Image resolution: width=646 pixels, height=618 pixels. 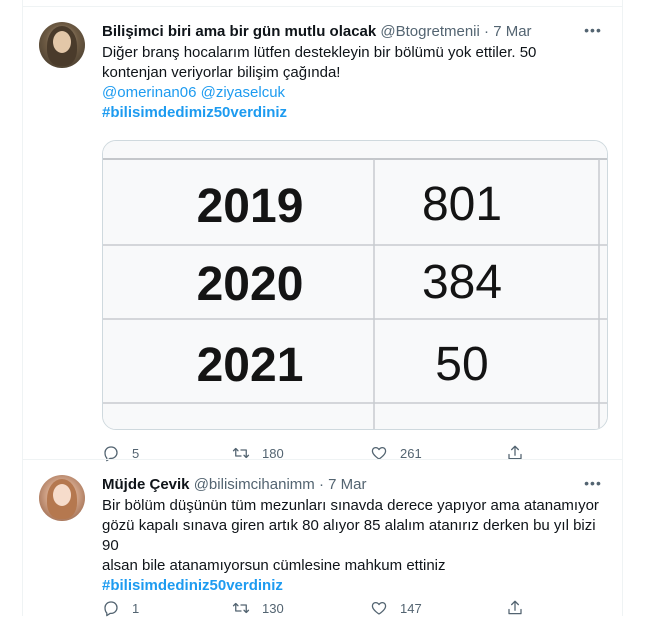 What do you see at coordinates (239, 31) in the screenshot?
I see `author-name: Bilişimci biri ama bir gün mutlu olacak` at bounding box center [239, 31].